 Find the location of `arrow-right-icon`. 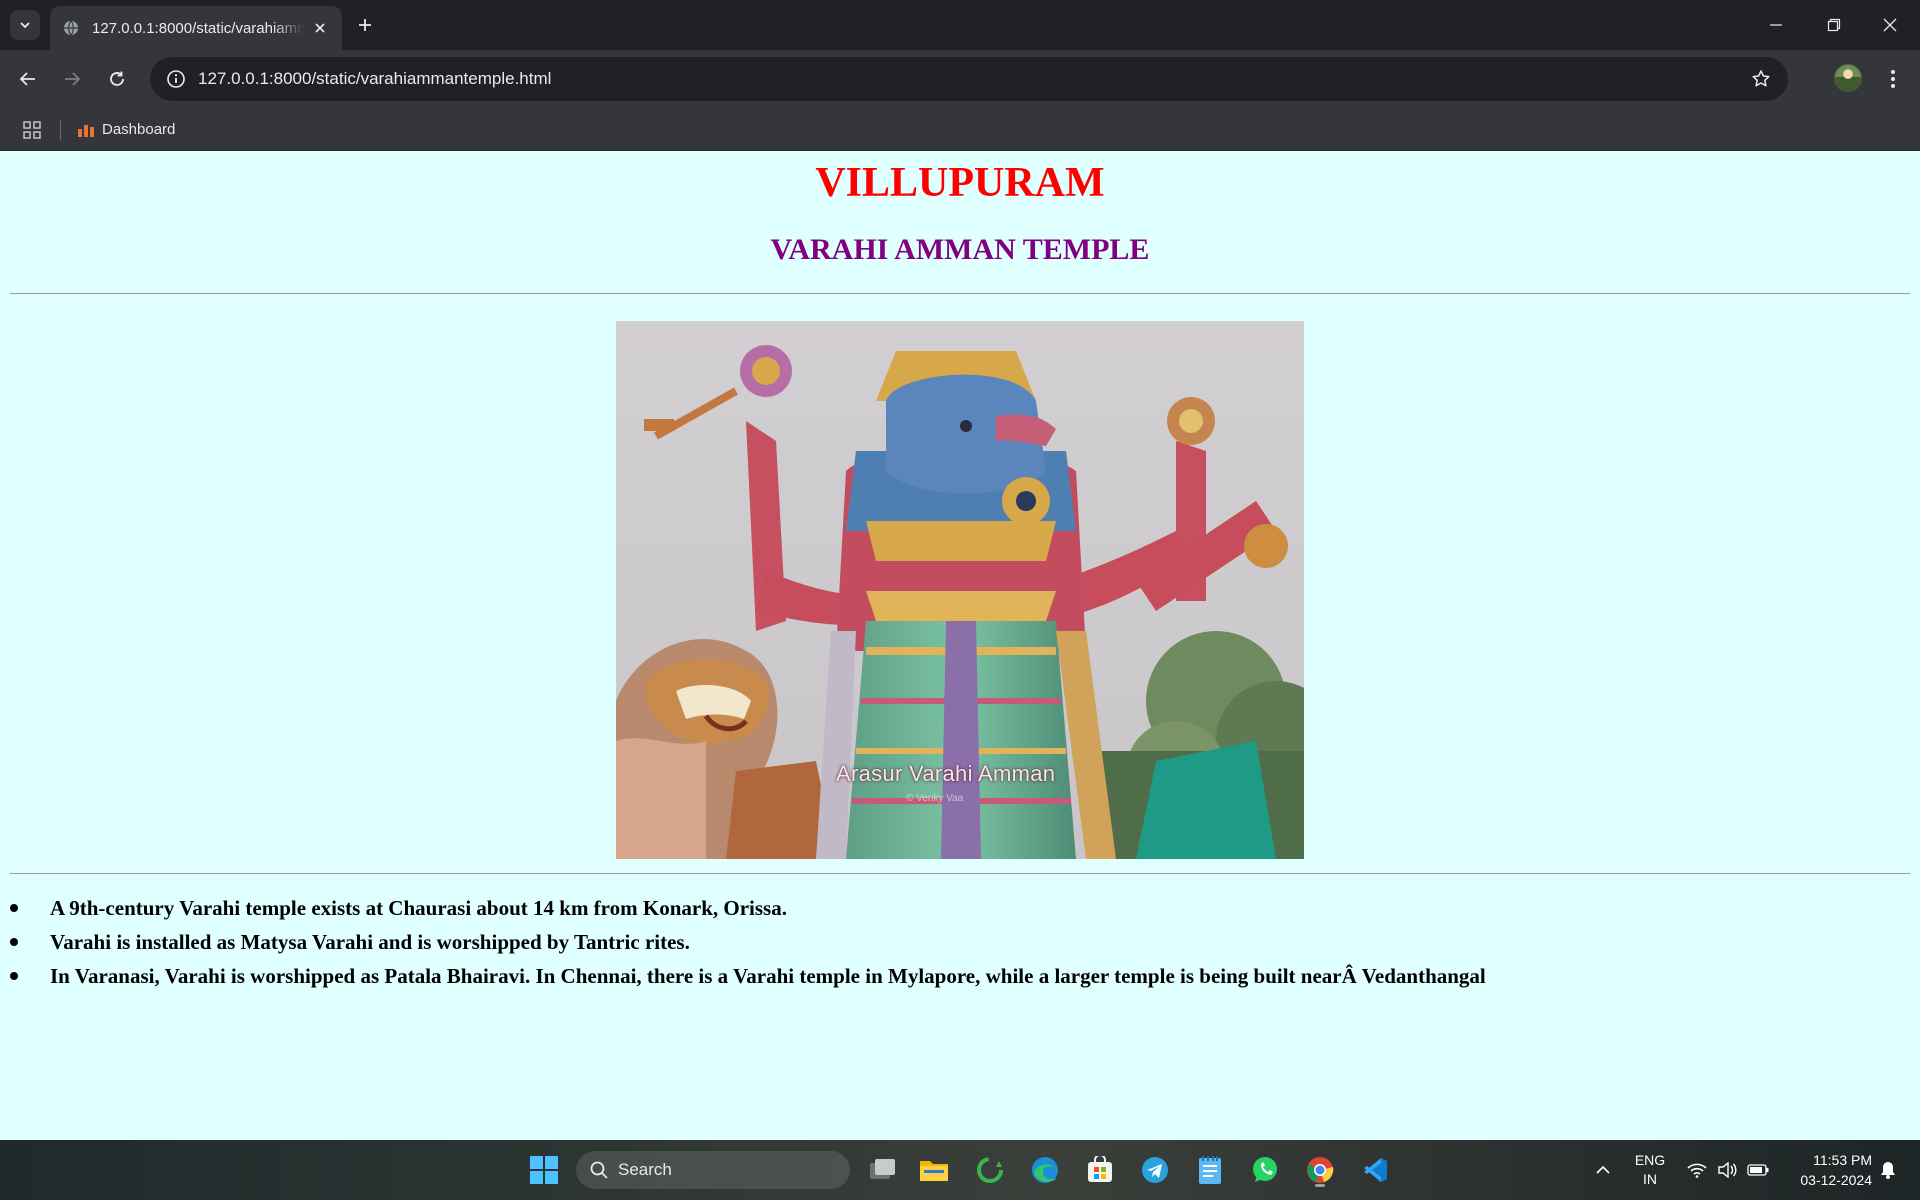

arrow-right-icon is located at coordinates (73, 79).